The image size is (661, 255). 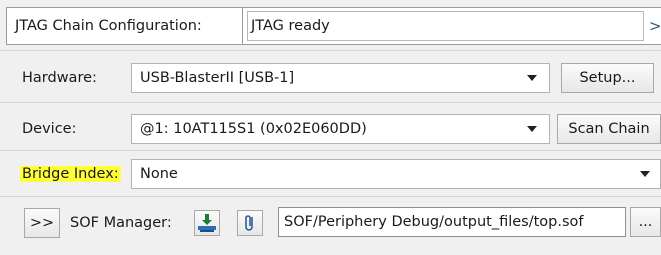 I want to click on device-select: @1: 10AT115S1 (0x02E060DD), so click(x=340, y=129).